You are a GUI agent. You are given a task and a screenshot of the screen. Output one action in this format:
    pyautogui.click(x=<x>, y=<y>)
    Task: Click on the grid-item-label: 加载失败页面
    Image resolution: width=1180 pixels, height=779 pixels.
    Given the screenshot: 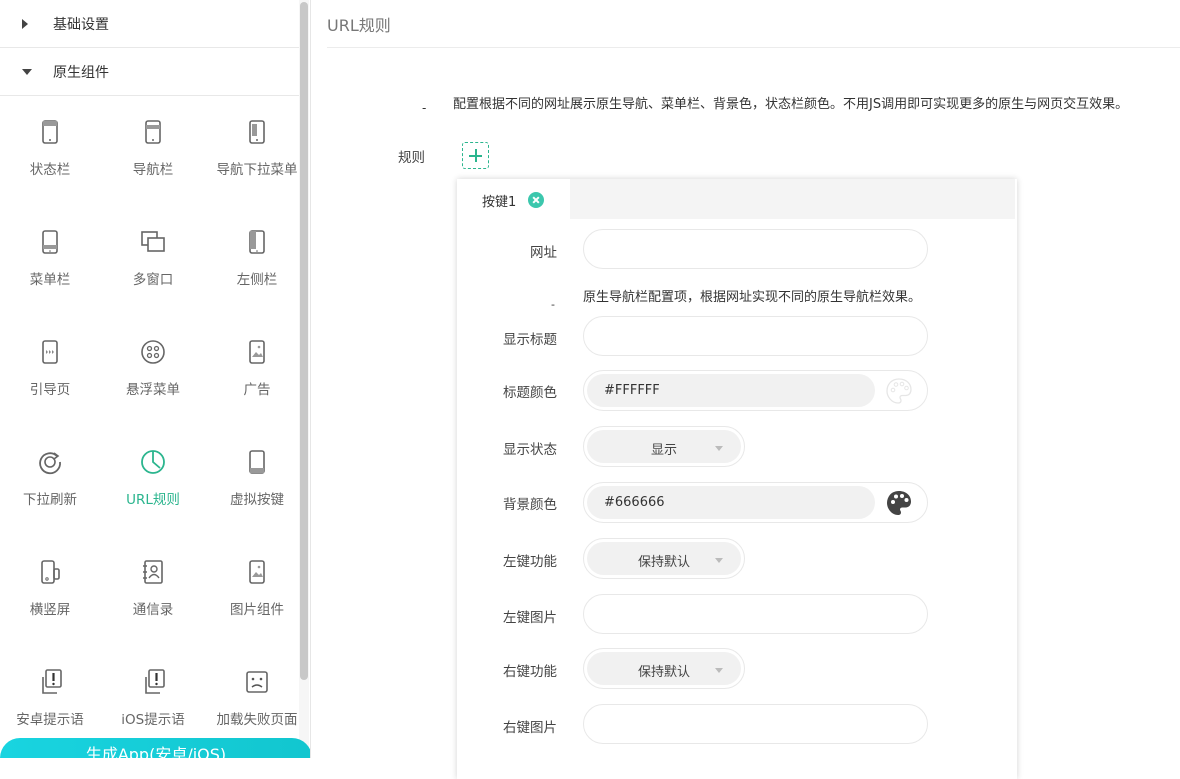 What is the action you would take?
    pyautogui.click(x=257, y=720)
    